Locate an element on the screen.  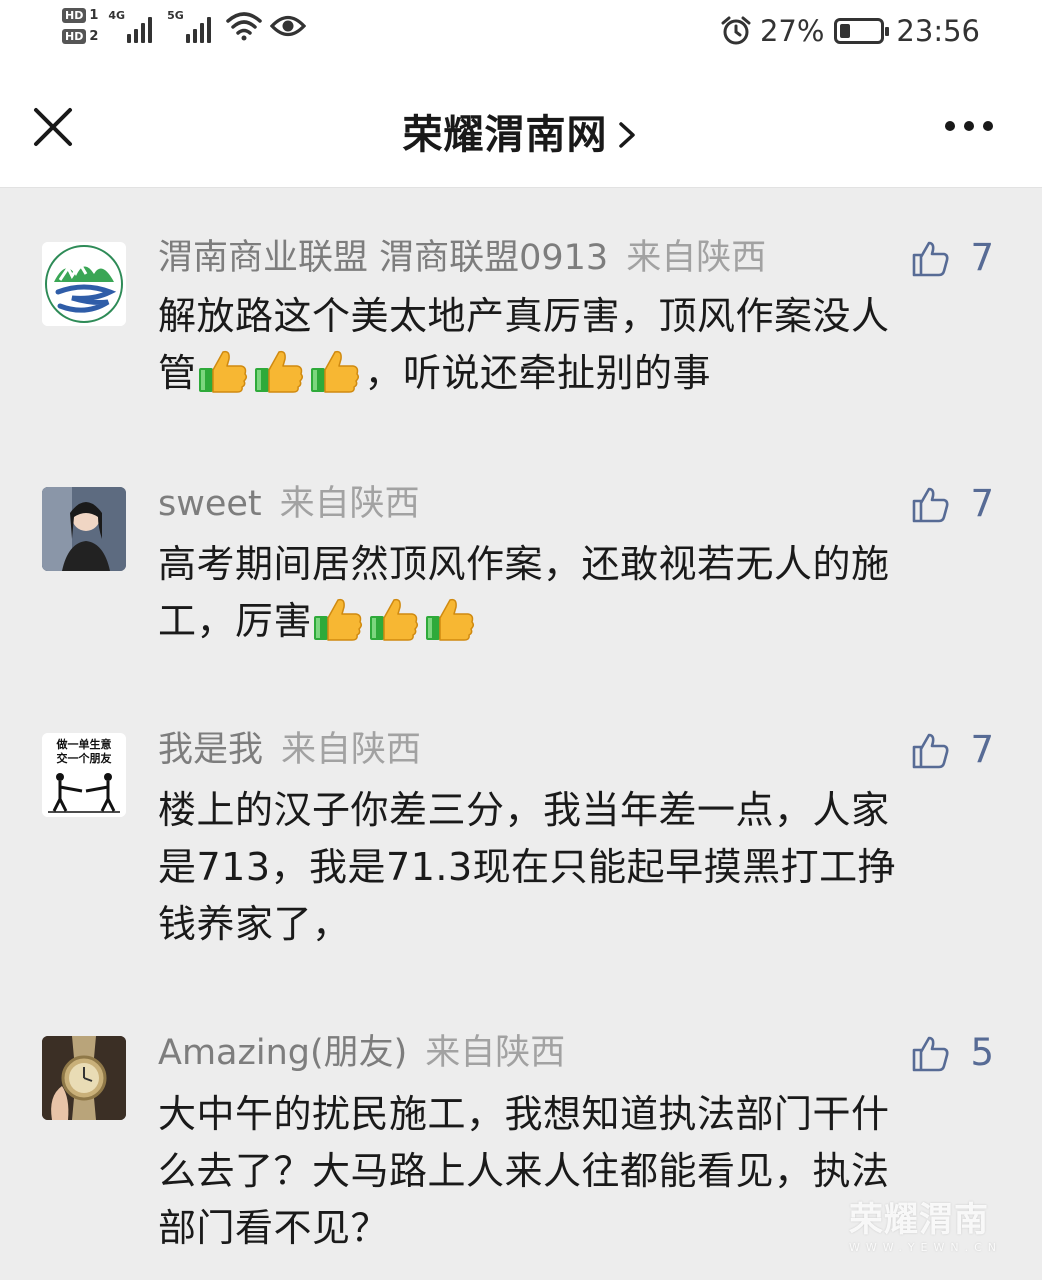
like-count: 5 is located at coordinates (982, 1052).